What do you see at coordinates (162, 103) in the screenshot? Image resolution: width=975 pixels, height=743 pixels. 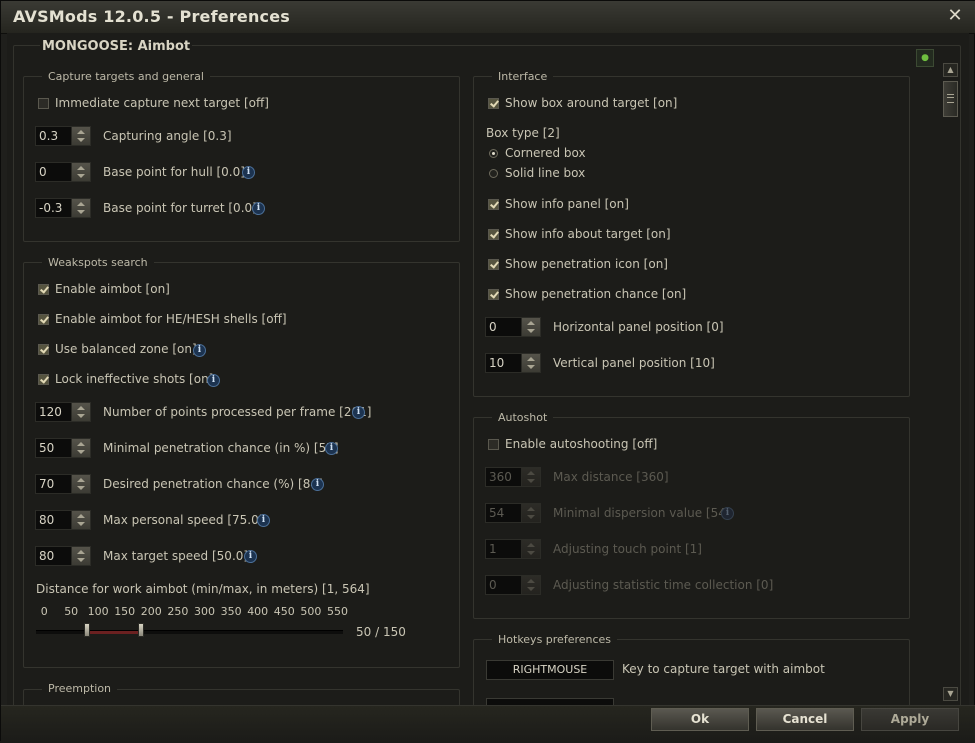 I see `immediate-capture-label: Immediate capture next target [off]` at bounding box center [162, 103].